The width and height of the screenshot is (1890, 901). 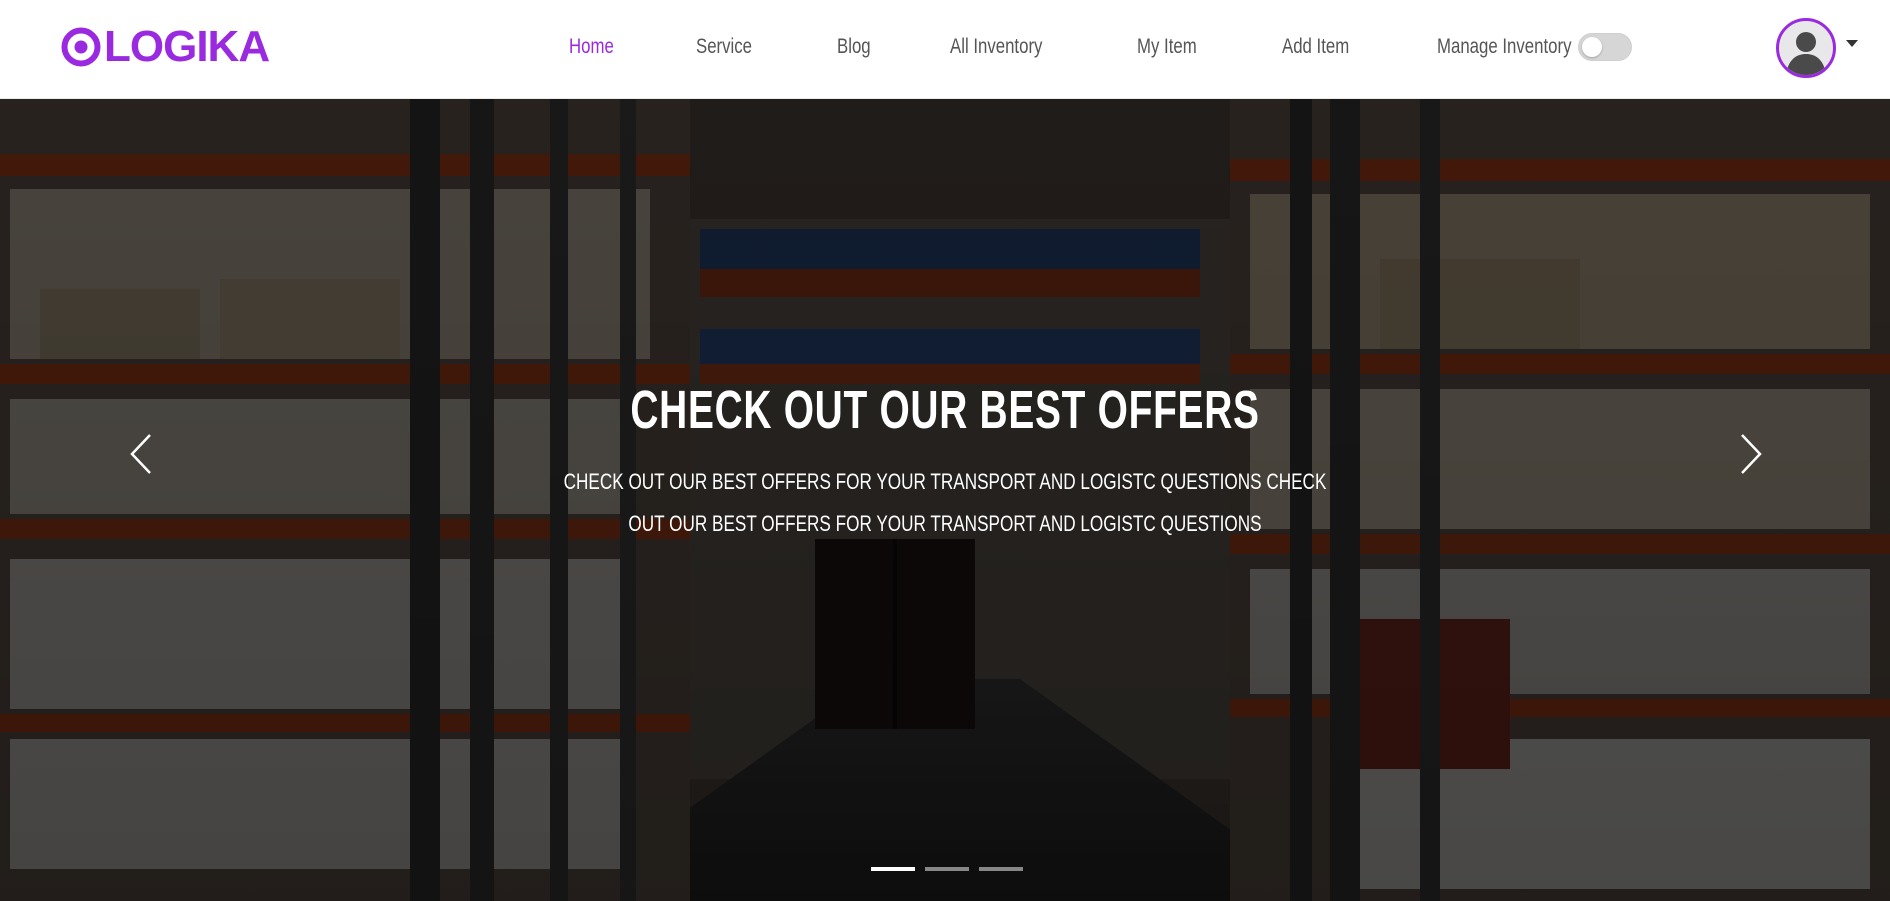 I want to click on carousel-indicators, so click(x=947, y=869).